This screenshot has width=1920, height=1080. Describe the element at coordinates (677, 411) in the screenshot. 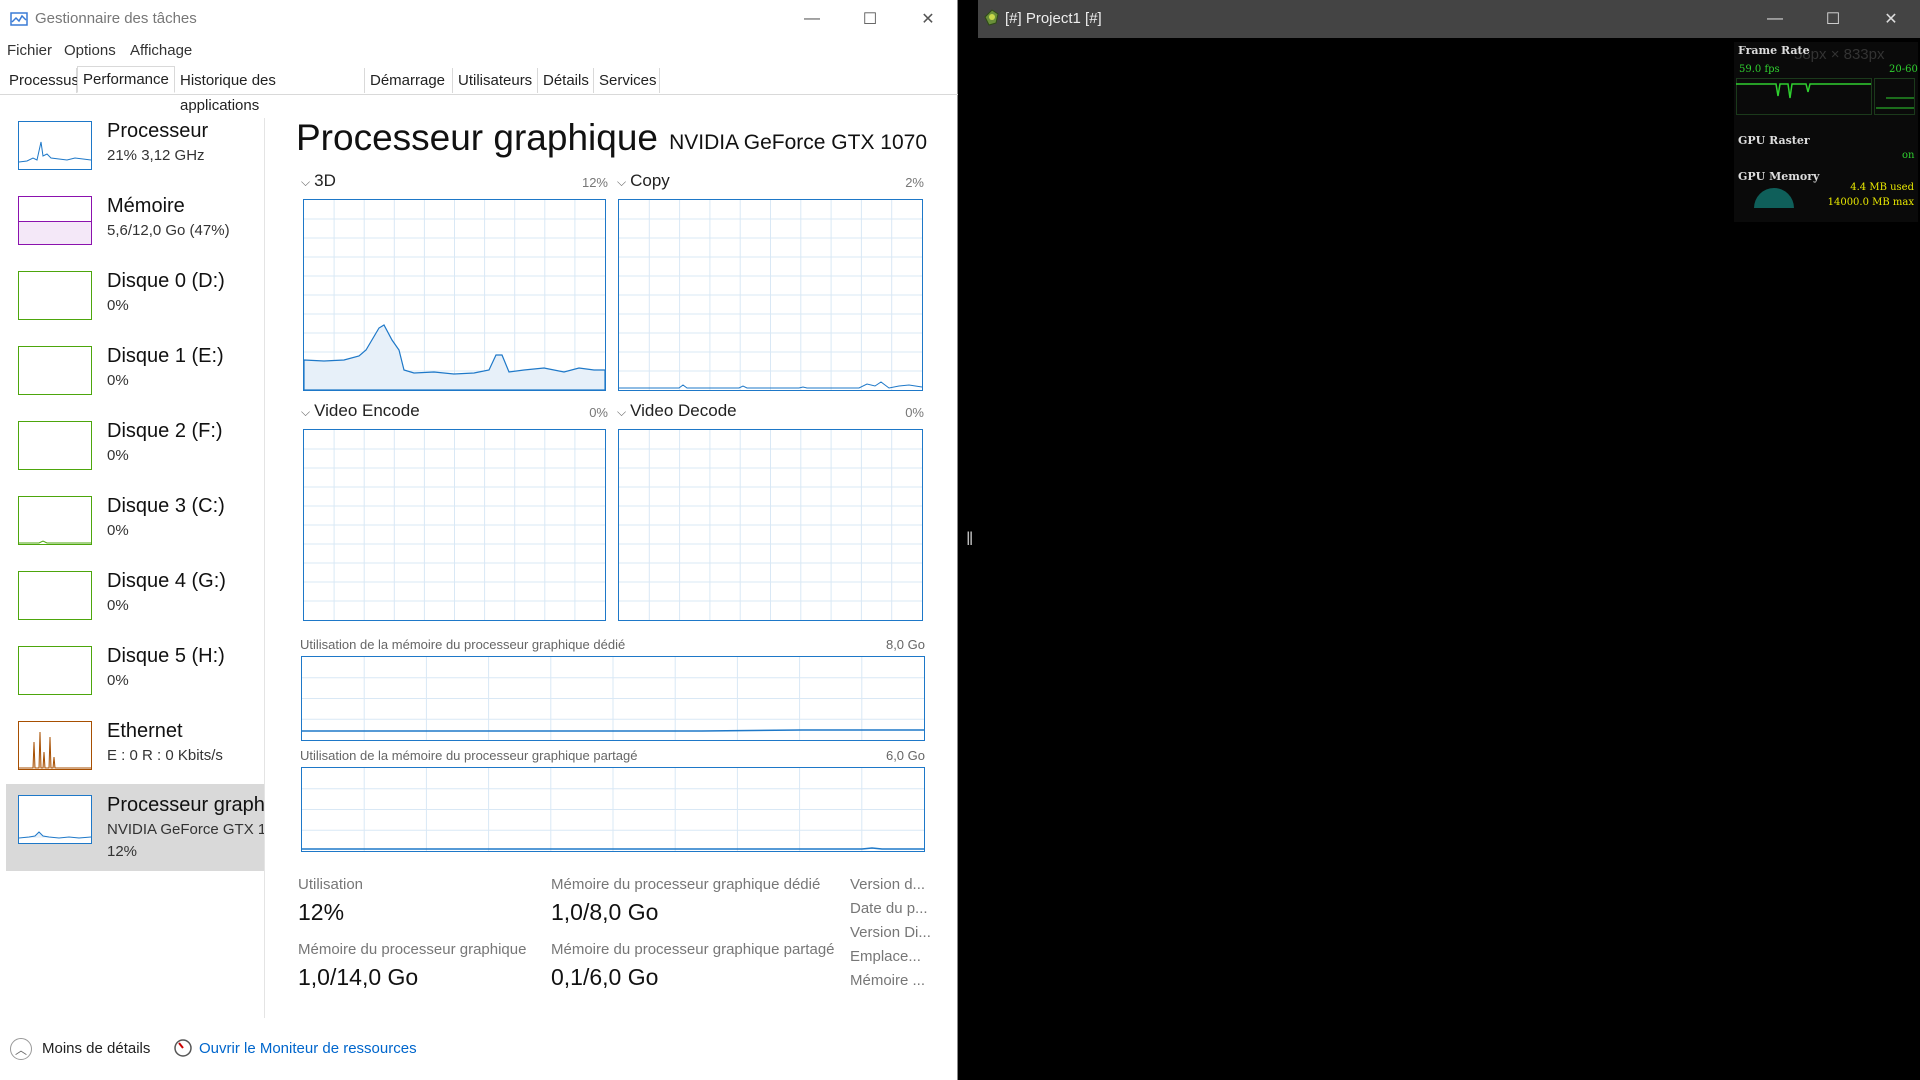

I see `engine-selector-video-decode: ⌵ Video Decode` at that location.